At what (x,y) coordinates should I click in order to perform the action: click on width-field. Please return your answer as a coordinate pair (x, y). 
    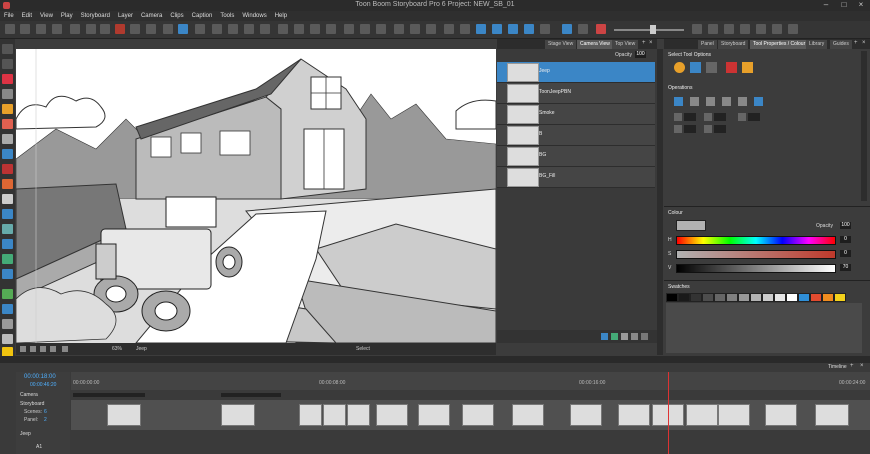
    Looking at the image, I should click on (720, 117).